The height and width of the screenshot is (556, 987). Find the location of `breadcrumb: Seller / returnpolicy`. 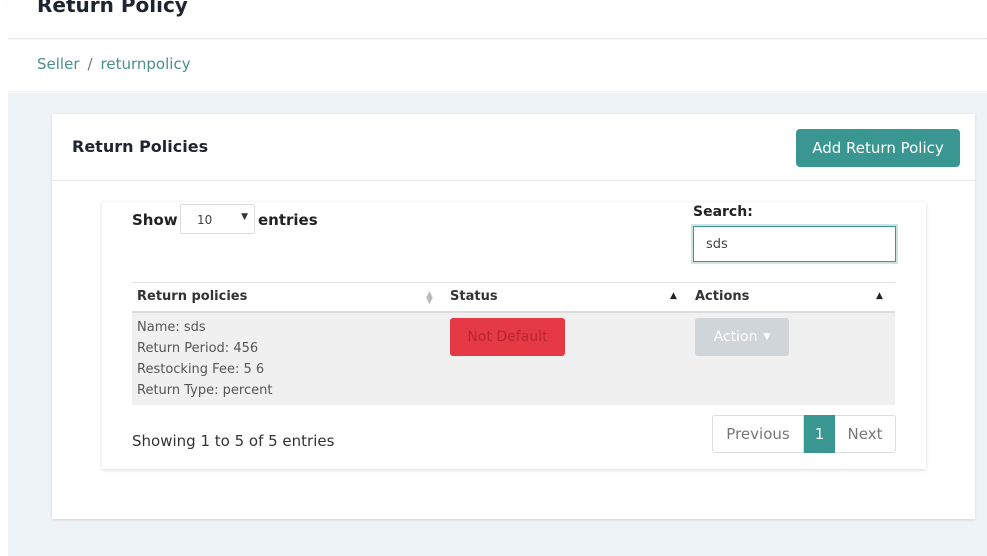

breadcrumb: Seller / returnpolicy is located at coordinates (114, 64).